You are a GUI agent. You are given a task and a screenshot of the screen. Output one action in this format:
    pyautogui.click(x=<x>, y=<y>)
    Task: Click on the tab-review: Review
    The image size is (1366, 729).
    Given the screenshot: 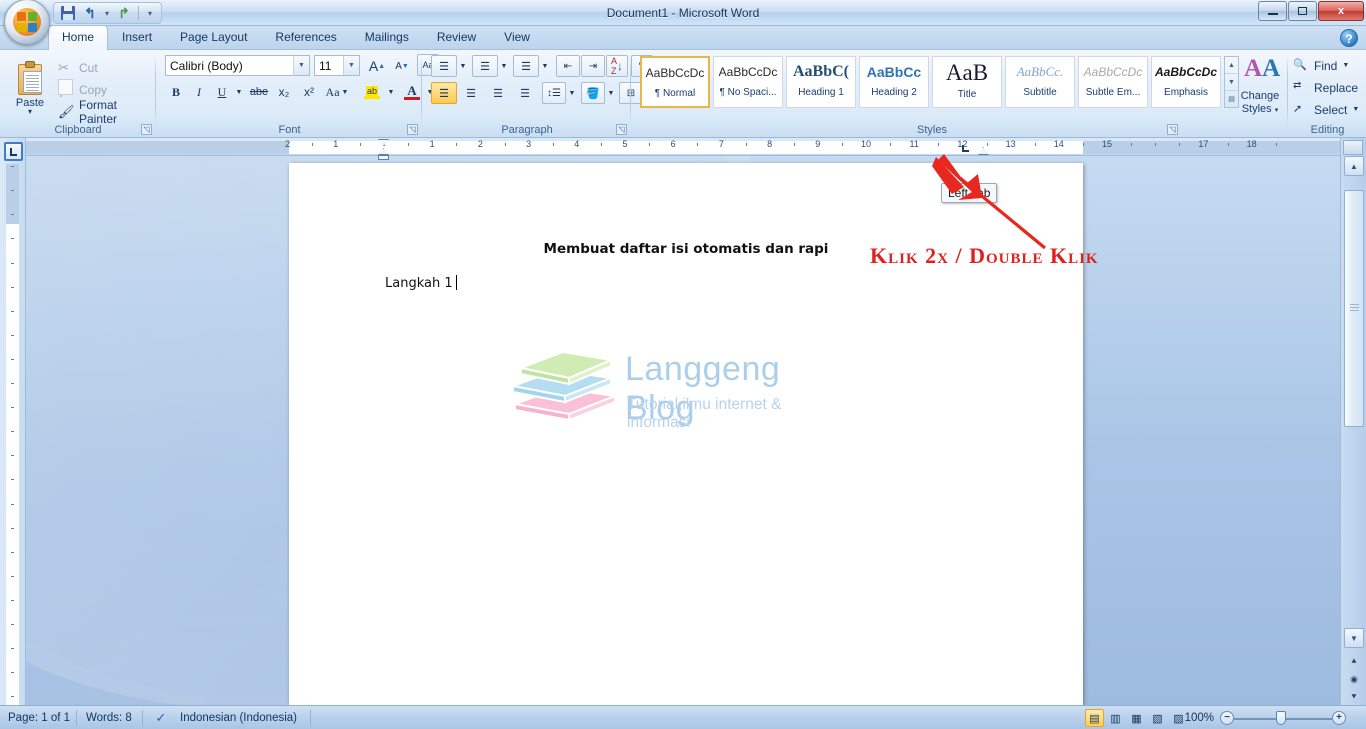 What is the action you would take?
    pyautogui.click(x=456, y=38)
    